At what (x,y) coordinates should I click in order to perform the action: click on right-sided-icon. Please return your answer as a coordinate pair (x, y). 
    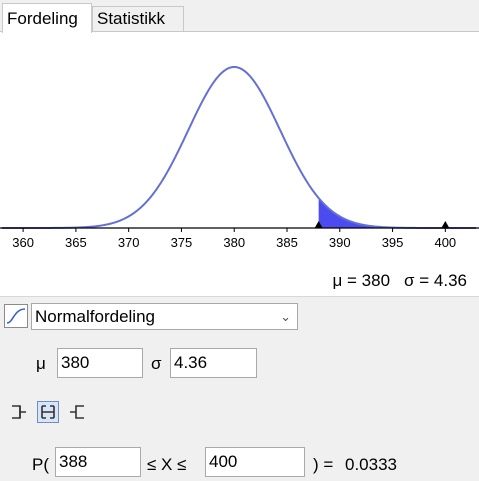
    Looking at the image, I should click on (77, 412).